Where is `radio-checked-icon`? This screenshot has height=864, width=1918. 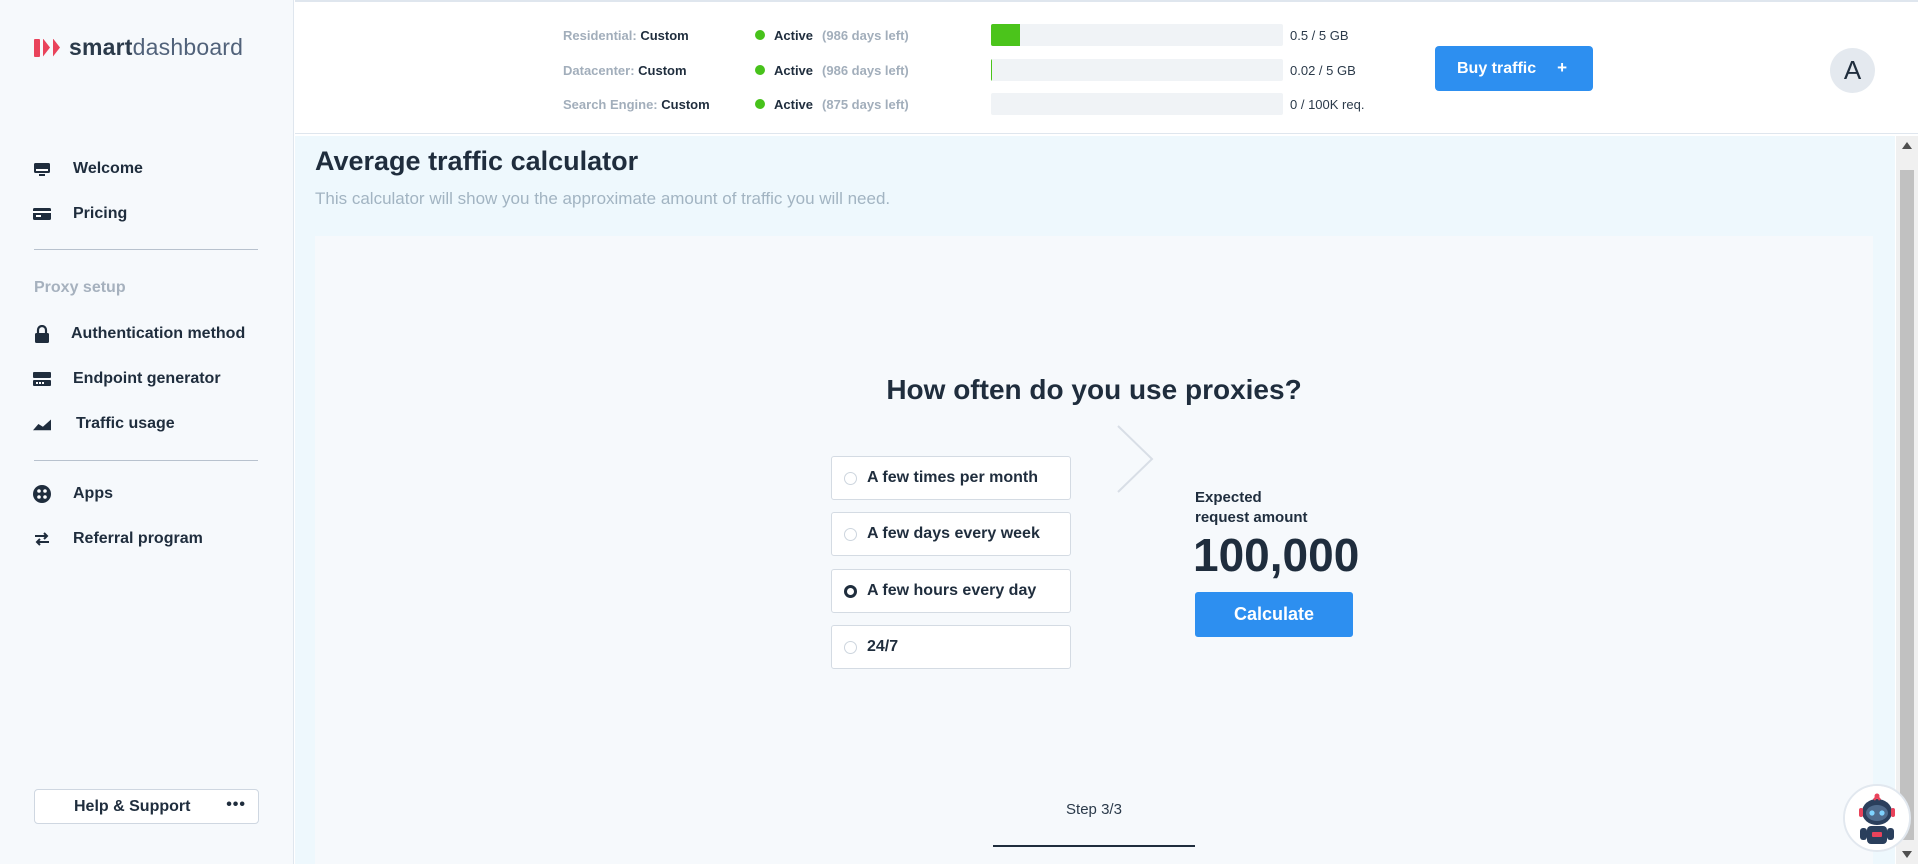
radio-checked-icon is located at coordinates (850, 591).